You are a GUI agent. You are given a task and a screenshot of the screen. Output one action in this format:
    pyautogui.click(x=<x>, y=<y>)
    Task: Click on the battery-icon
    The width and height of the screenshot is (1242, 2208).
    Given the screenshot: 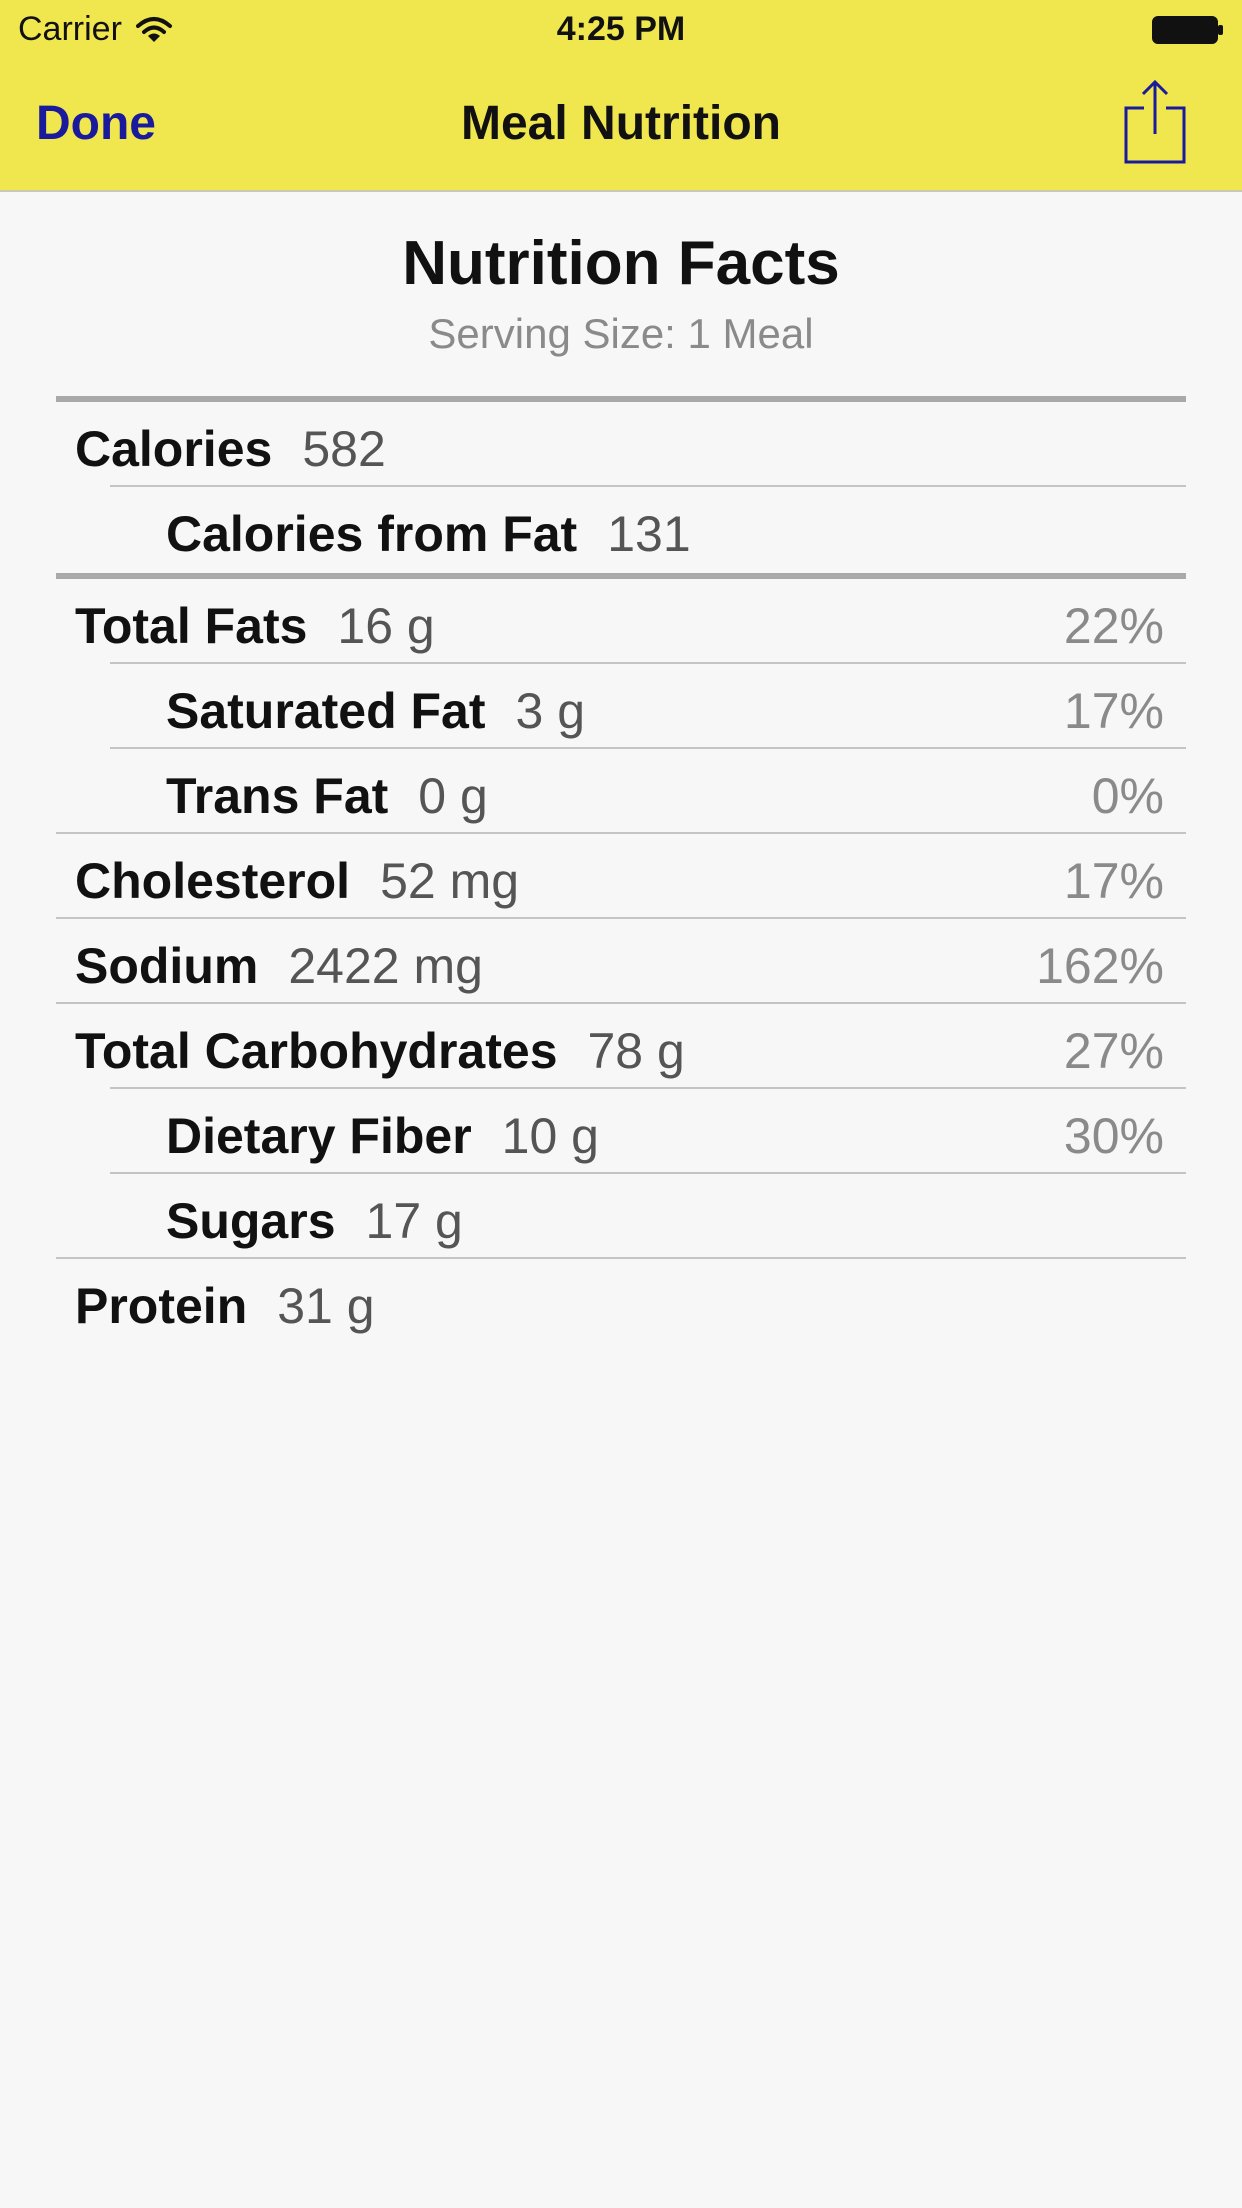 What is the action you would take?
    pyautogui.click(x=1187, y=30)
    